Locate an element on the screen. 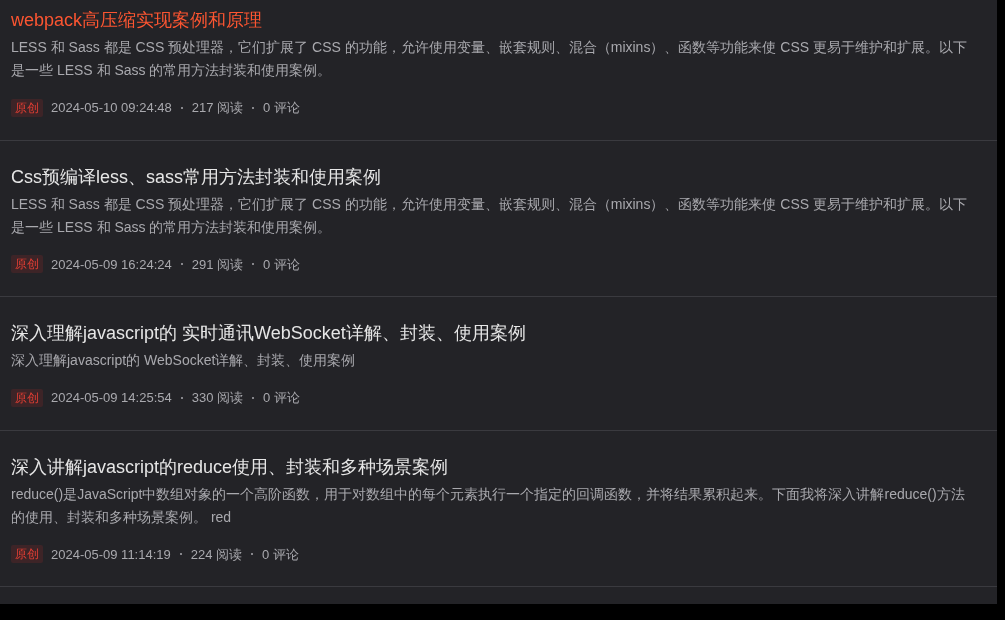 This screenshot has height=620, width=1005. publish-date: 2024-05-10 09:24:48 is located at coordinates (111, 108).